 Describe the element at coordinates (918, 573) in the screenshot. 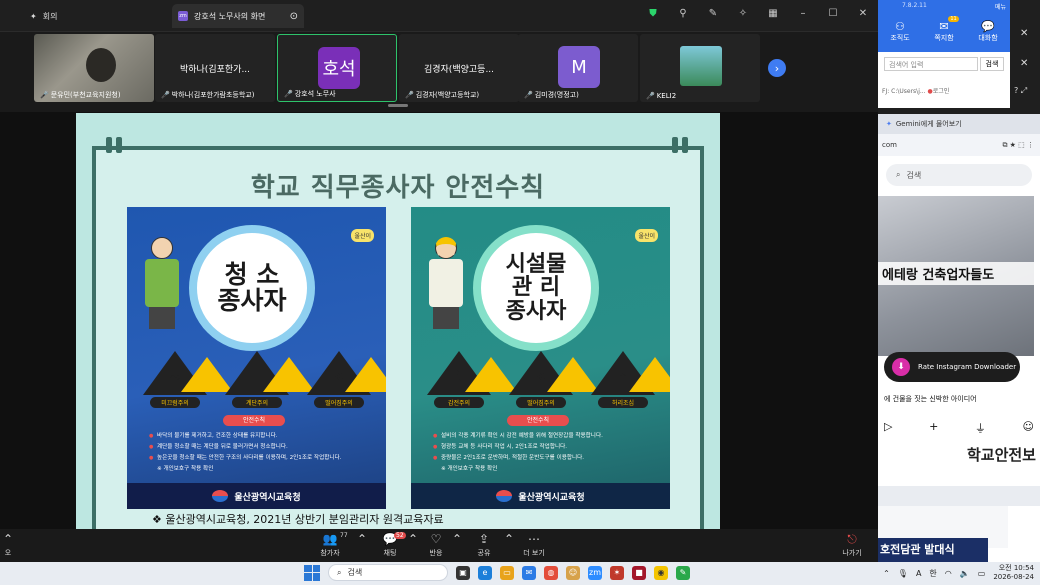

I see `font-icon: A` at that location.